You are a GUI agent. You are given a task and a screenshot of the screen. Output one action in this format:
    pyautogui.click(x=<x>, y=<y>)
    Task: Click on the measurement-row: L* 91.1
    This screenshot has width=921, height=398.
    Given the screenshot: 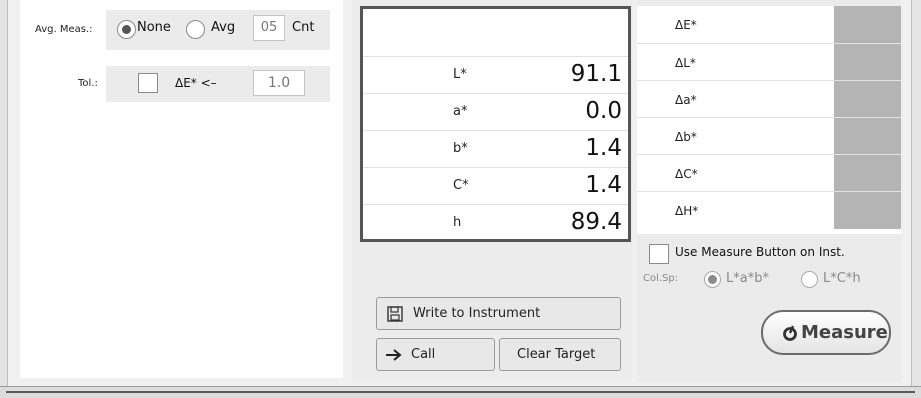 What is the action you would take?
    pyautogui.click(x=495, y=75)
    